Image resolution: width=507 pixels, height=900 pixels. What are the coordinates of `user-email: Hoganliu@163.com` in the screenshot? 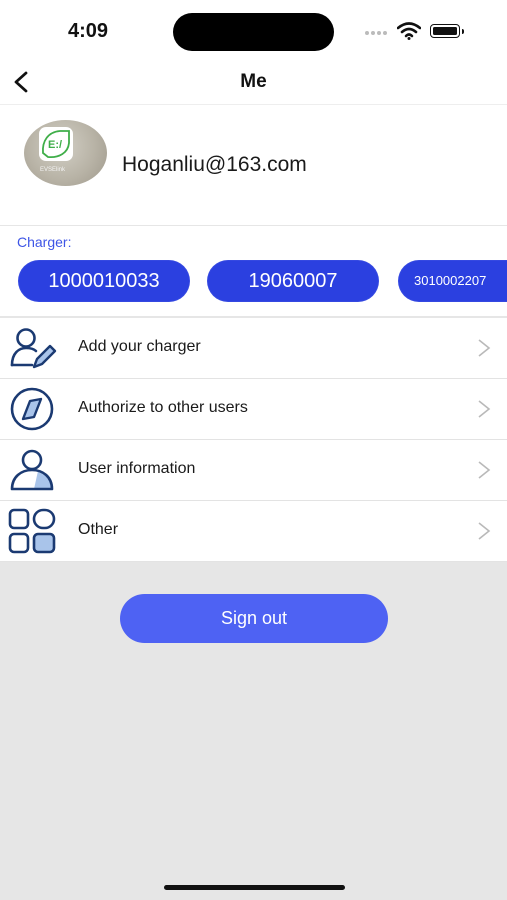 It's located at (214, 164).